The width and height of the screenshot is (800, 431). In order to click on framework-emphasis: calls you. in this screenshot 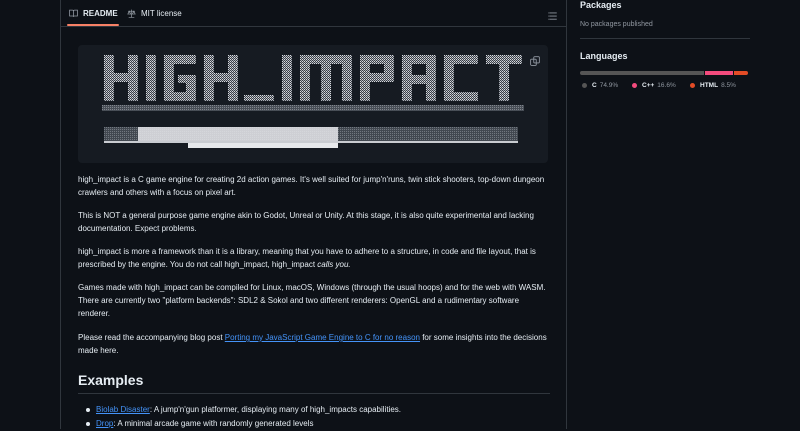, I will do `click(334, 264)`.